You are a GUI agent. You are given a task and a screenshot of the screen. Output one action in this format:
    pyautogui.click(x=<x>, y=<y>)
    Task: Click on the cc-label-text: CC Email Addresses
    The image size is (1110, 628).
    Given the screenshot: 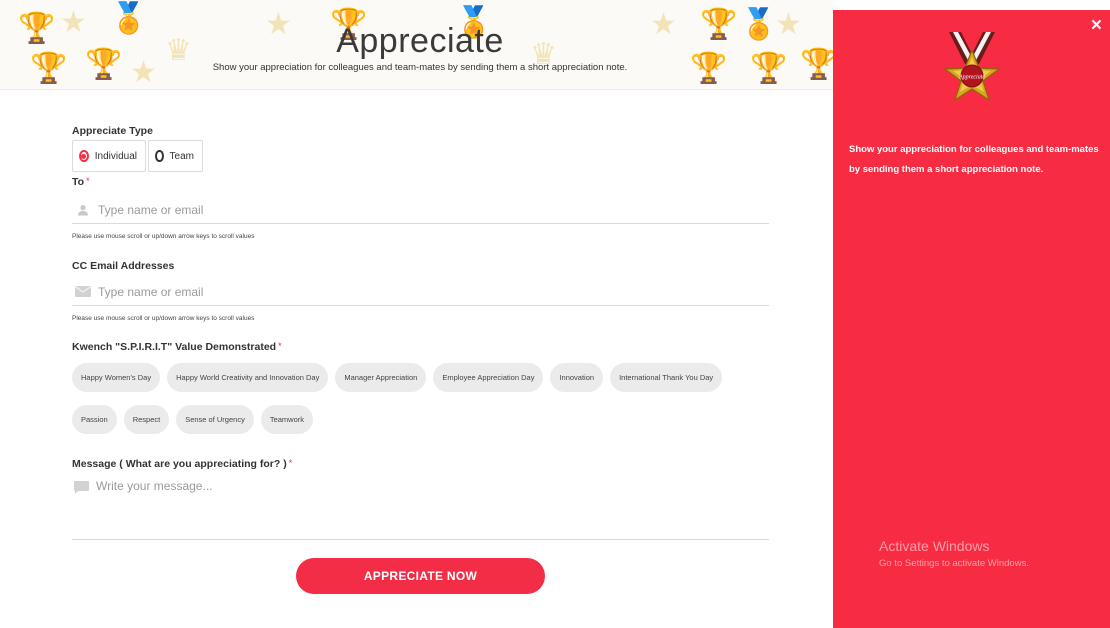 What is the action you would take?
    pyautogui.click(x=123, y=266)
    